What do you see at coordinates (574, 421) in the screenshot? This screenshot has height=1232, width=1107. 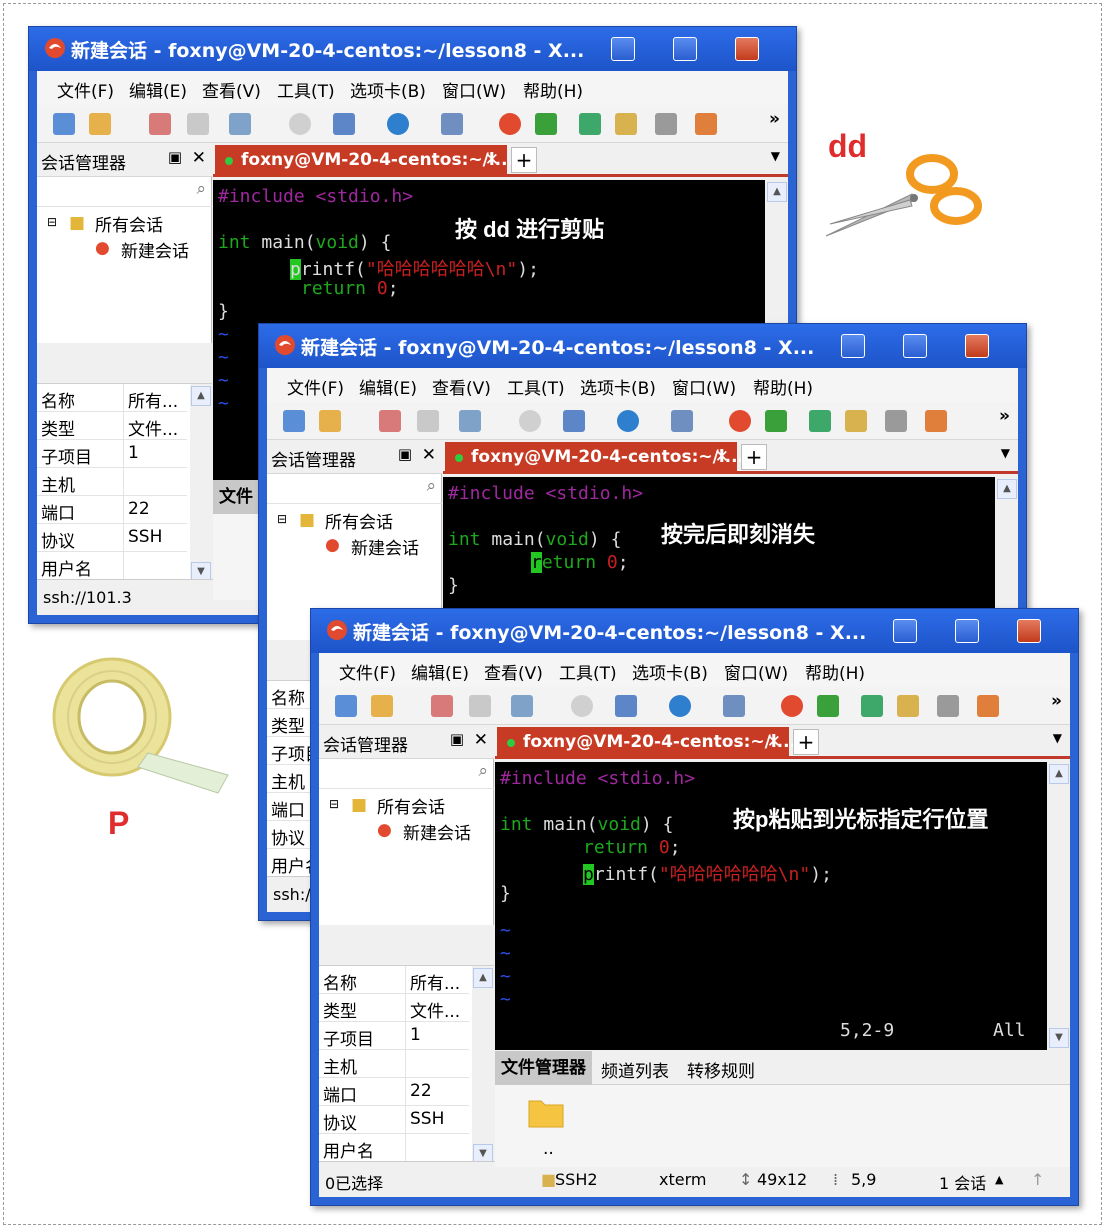 I see `transfer-icon` at bounding box center [574, 421].